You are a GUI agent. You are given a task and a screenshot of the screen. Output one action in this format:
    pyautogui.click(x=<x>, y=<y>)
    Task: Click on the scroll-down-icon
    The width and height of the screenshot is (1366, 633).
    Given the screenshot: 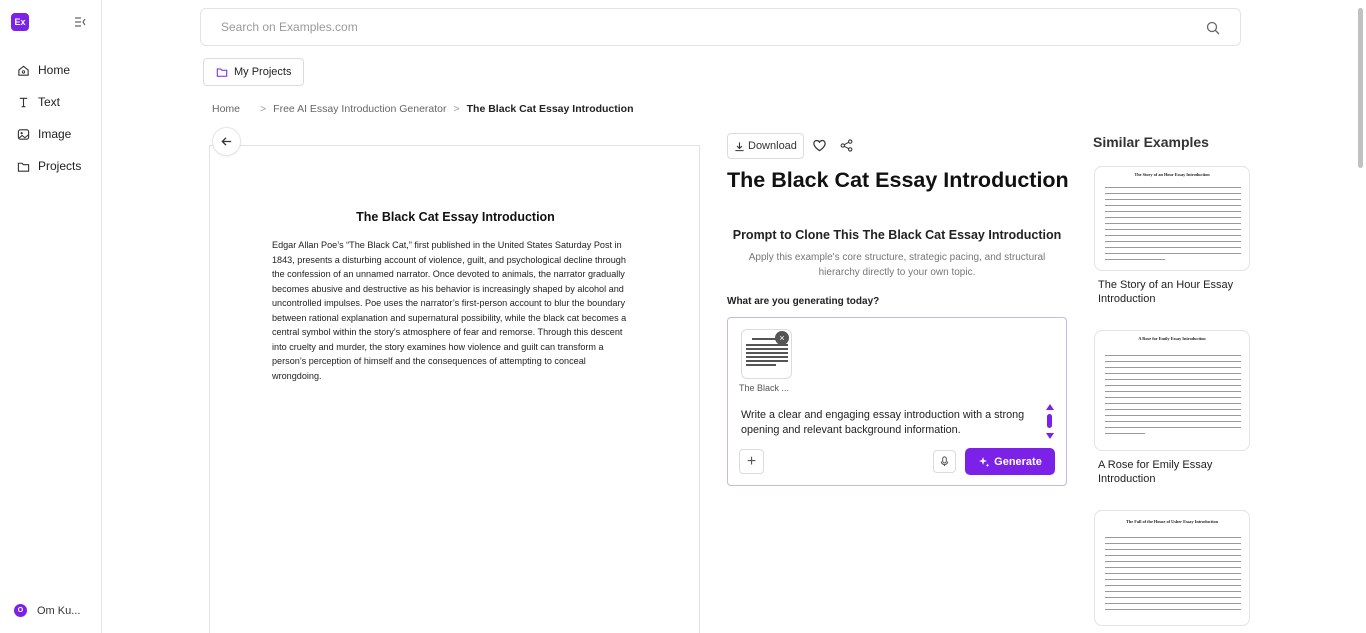 What is the action you would take?
    pyautogui.click(x=1050, y=436)
    